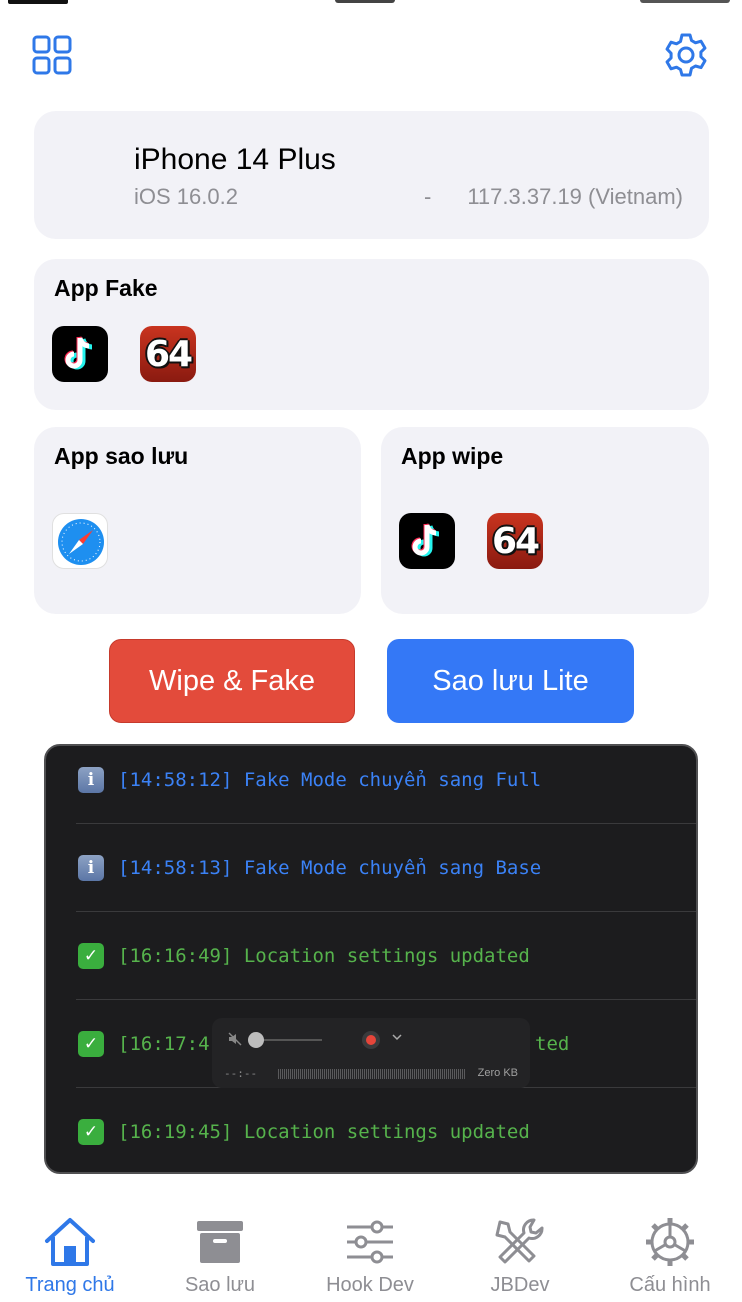 The image size is (742, 1302). I want to click on log-text: [16:19:45] Location settings updated, so click(324, 1132).